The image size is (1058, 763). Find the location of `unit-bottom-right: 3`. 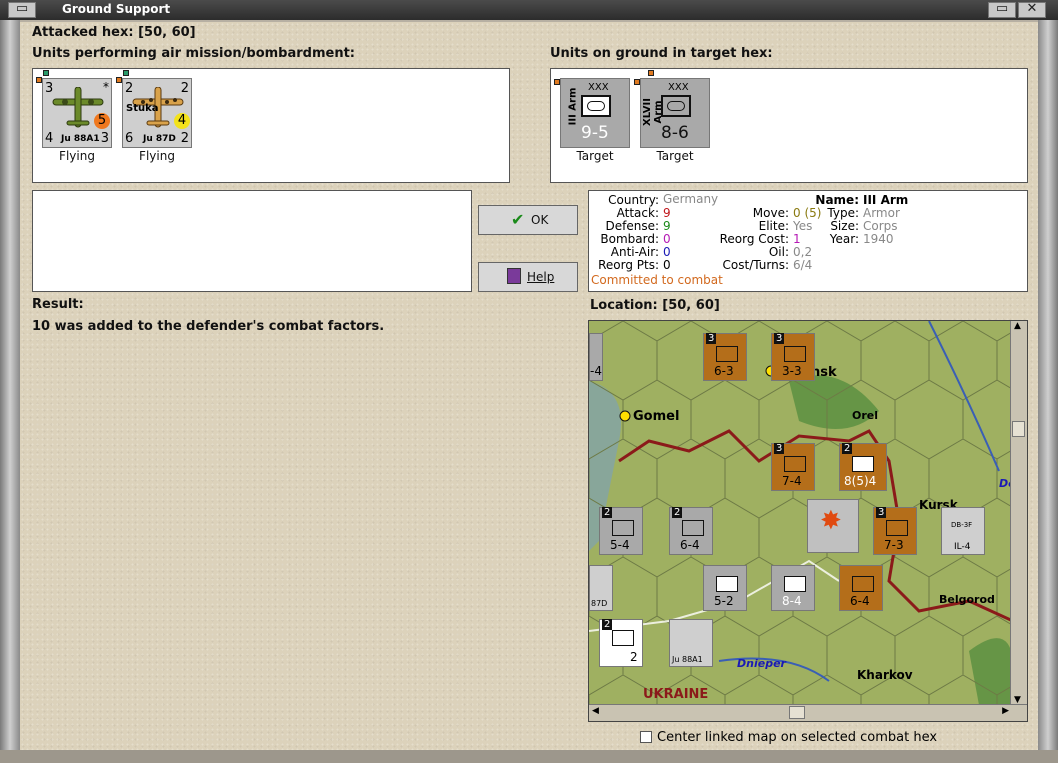

unit-bottom-right: 3 is located at coordinates (104, 138).